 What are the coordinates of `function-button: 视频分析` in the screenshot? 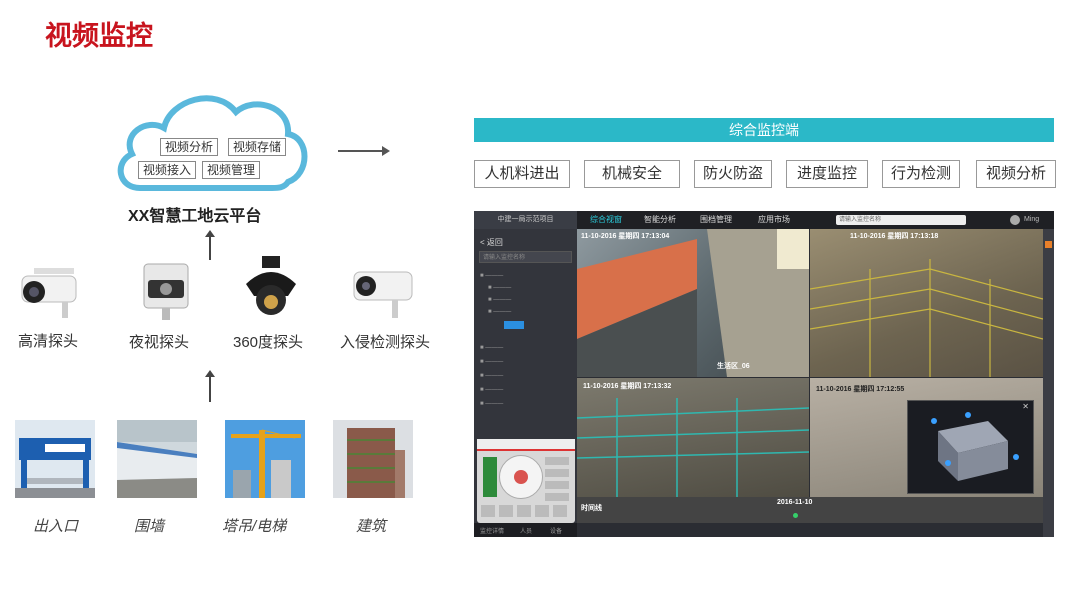 It's located at (1016, 174).